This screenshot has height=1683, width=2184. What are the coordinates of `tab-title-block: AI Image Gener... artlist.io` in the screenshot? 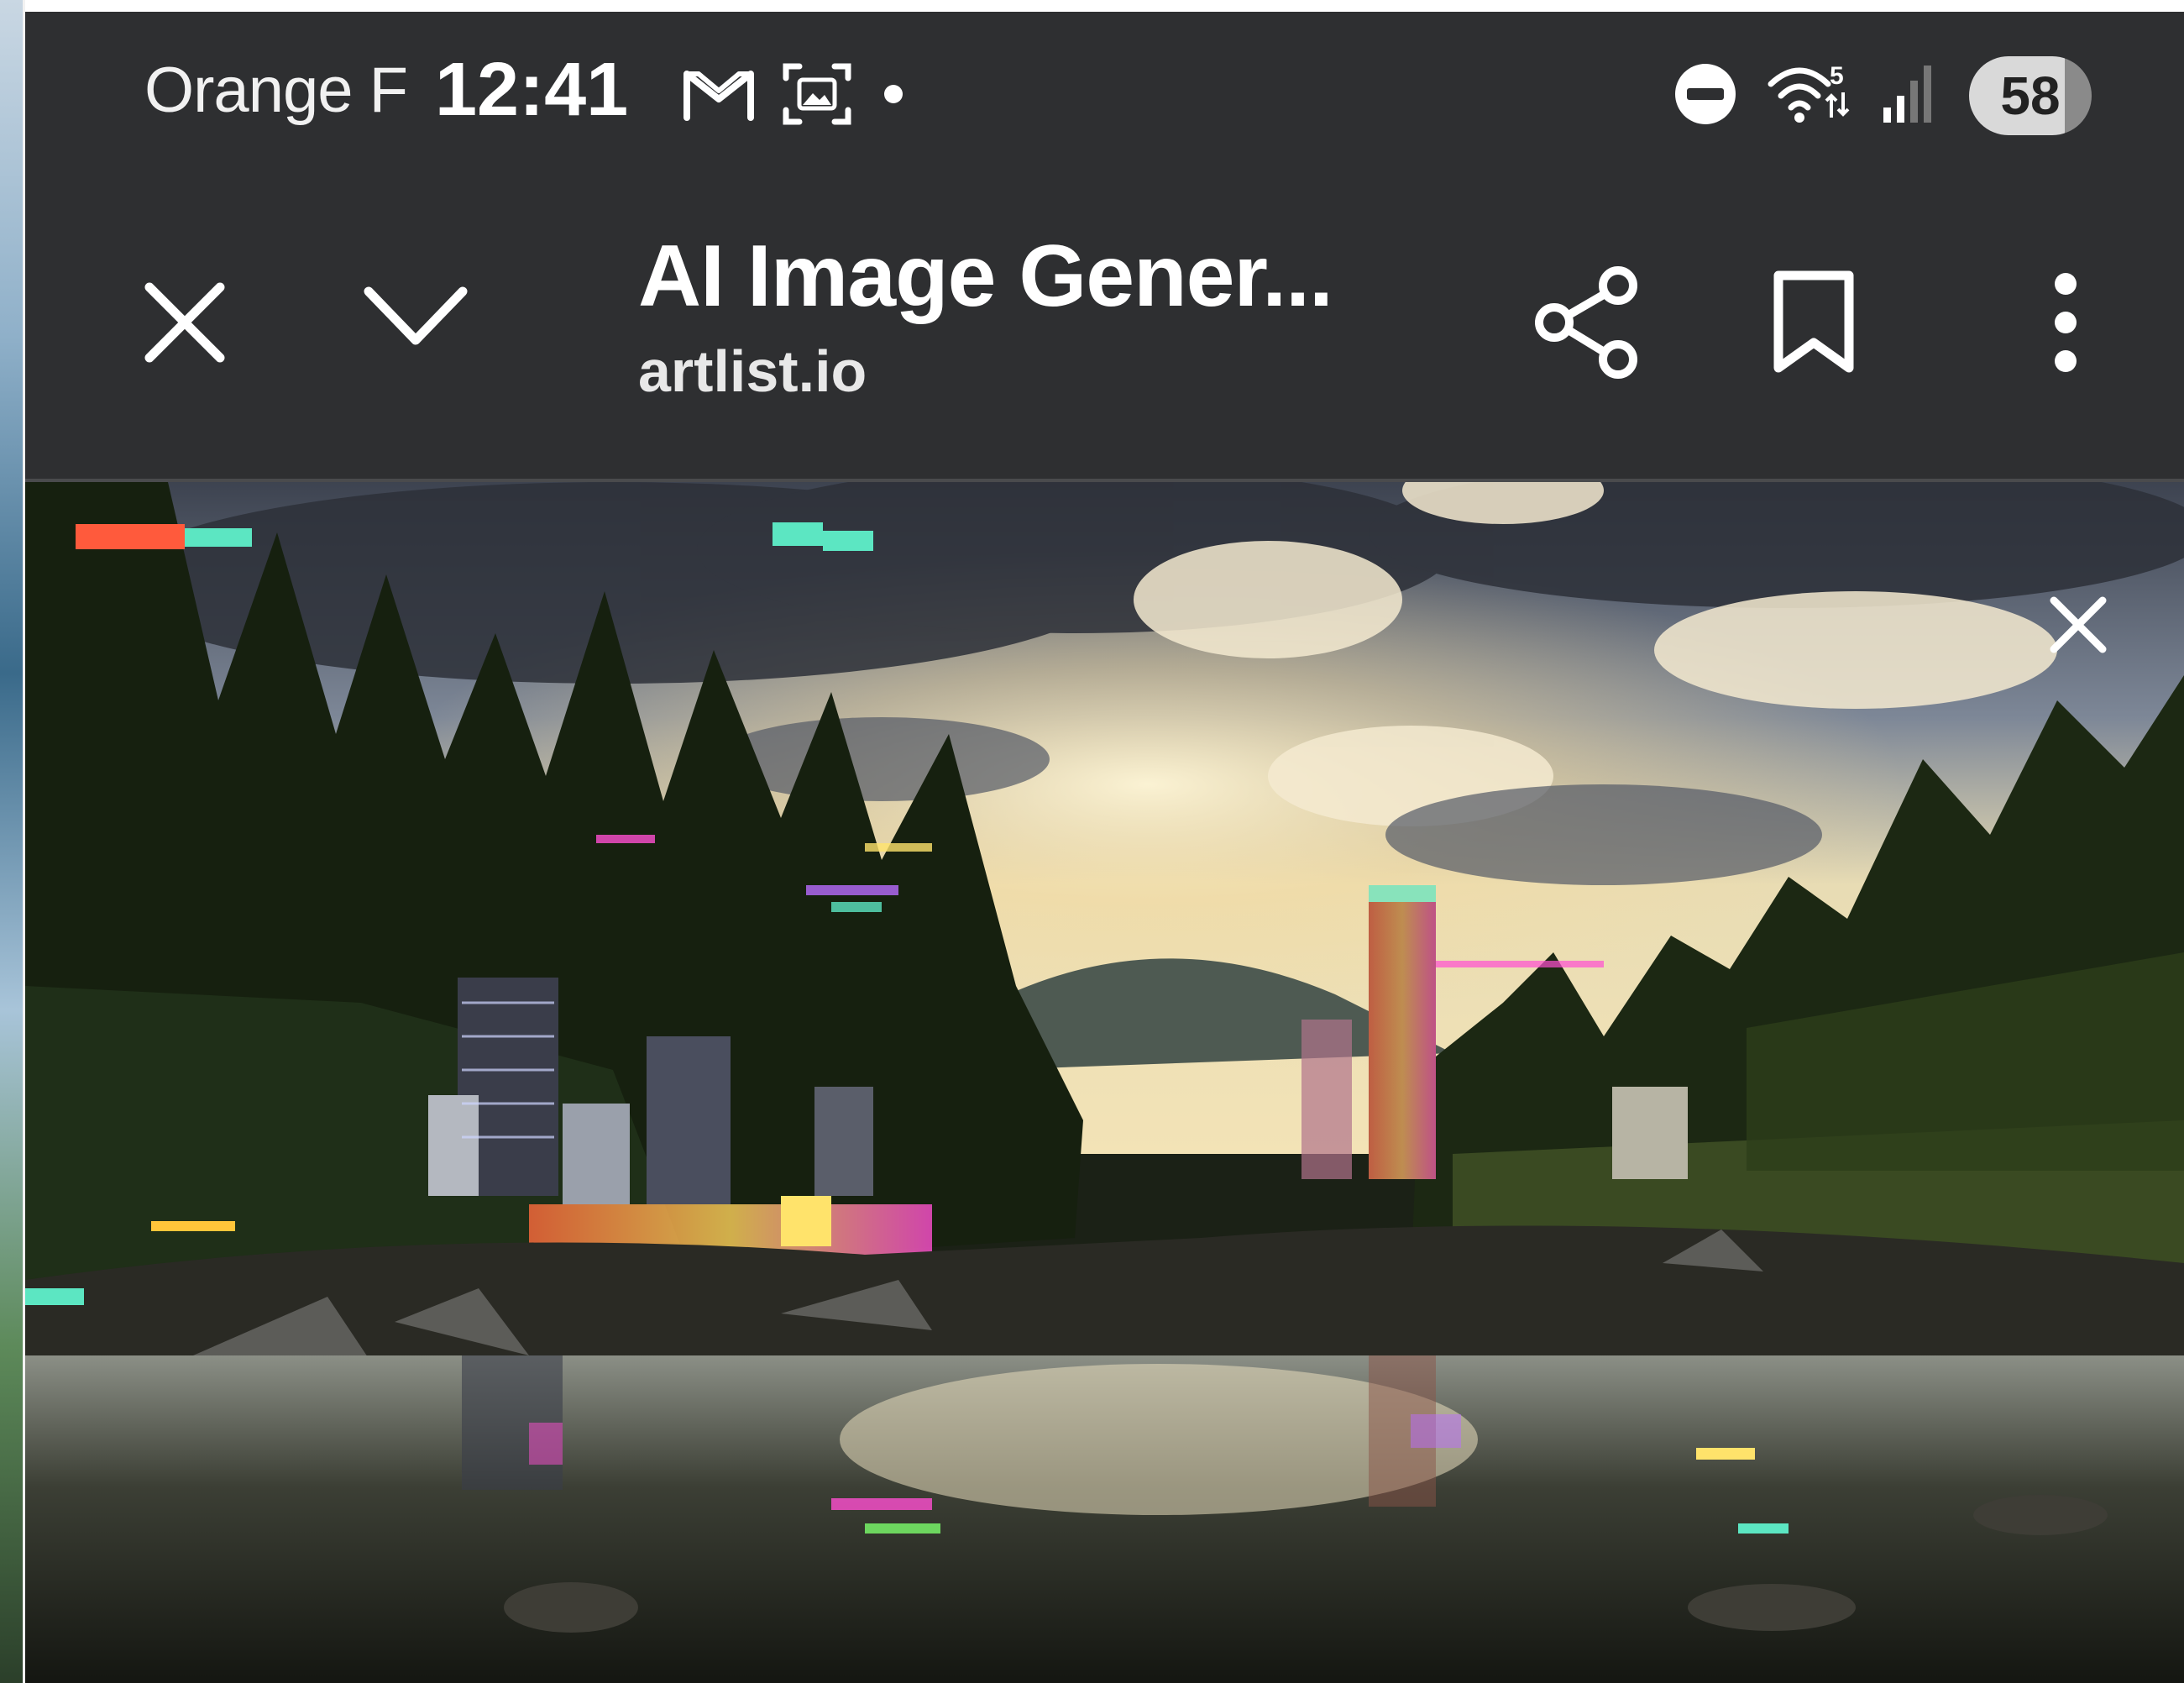 It's located at (1058, 315).